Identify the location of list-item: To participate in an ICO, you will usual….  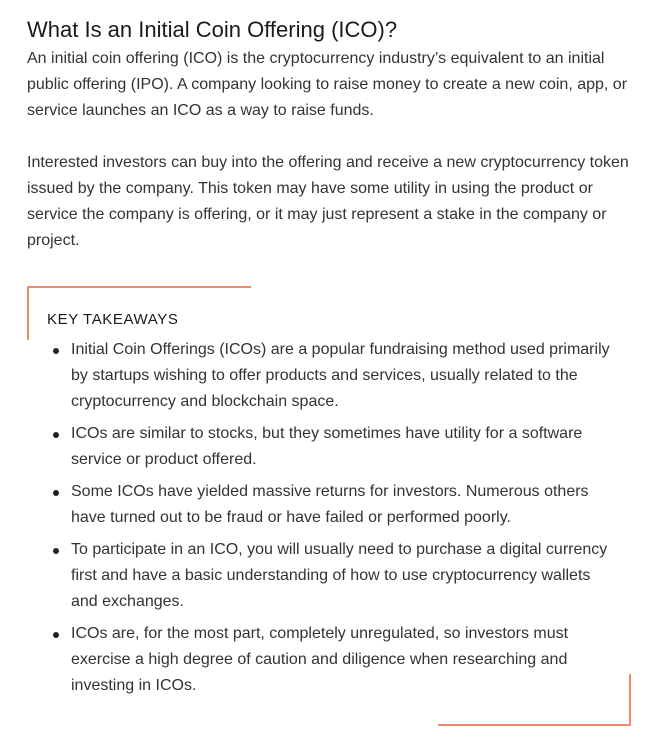
(330, 576).